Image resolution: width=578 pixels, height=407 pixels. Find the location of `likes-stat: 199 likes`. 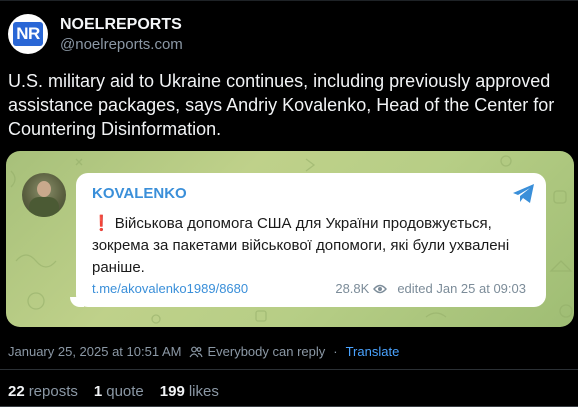

likes-stat: 199 likes is located at coordinates (189, 391).